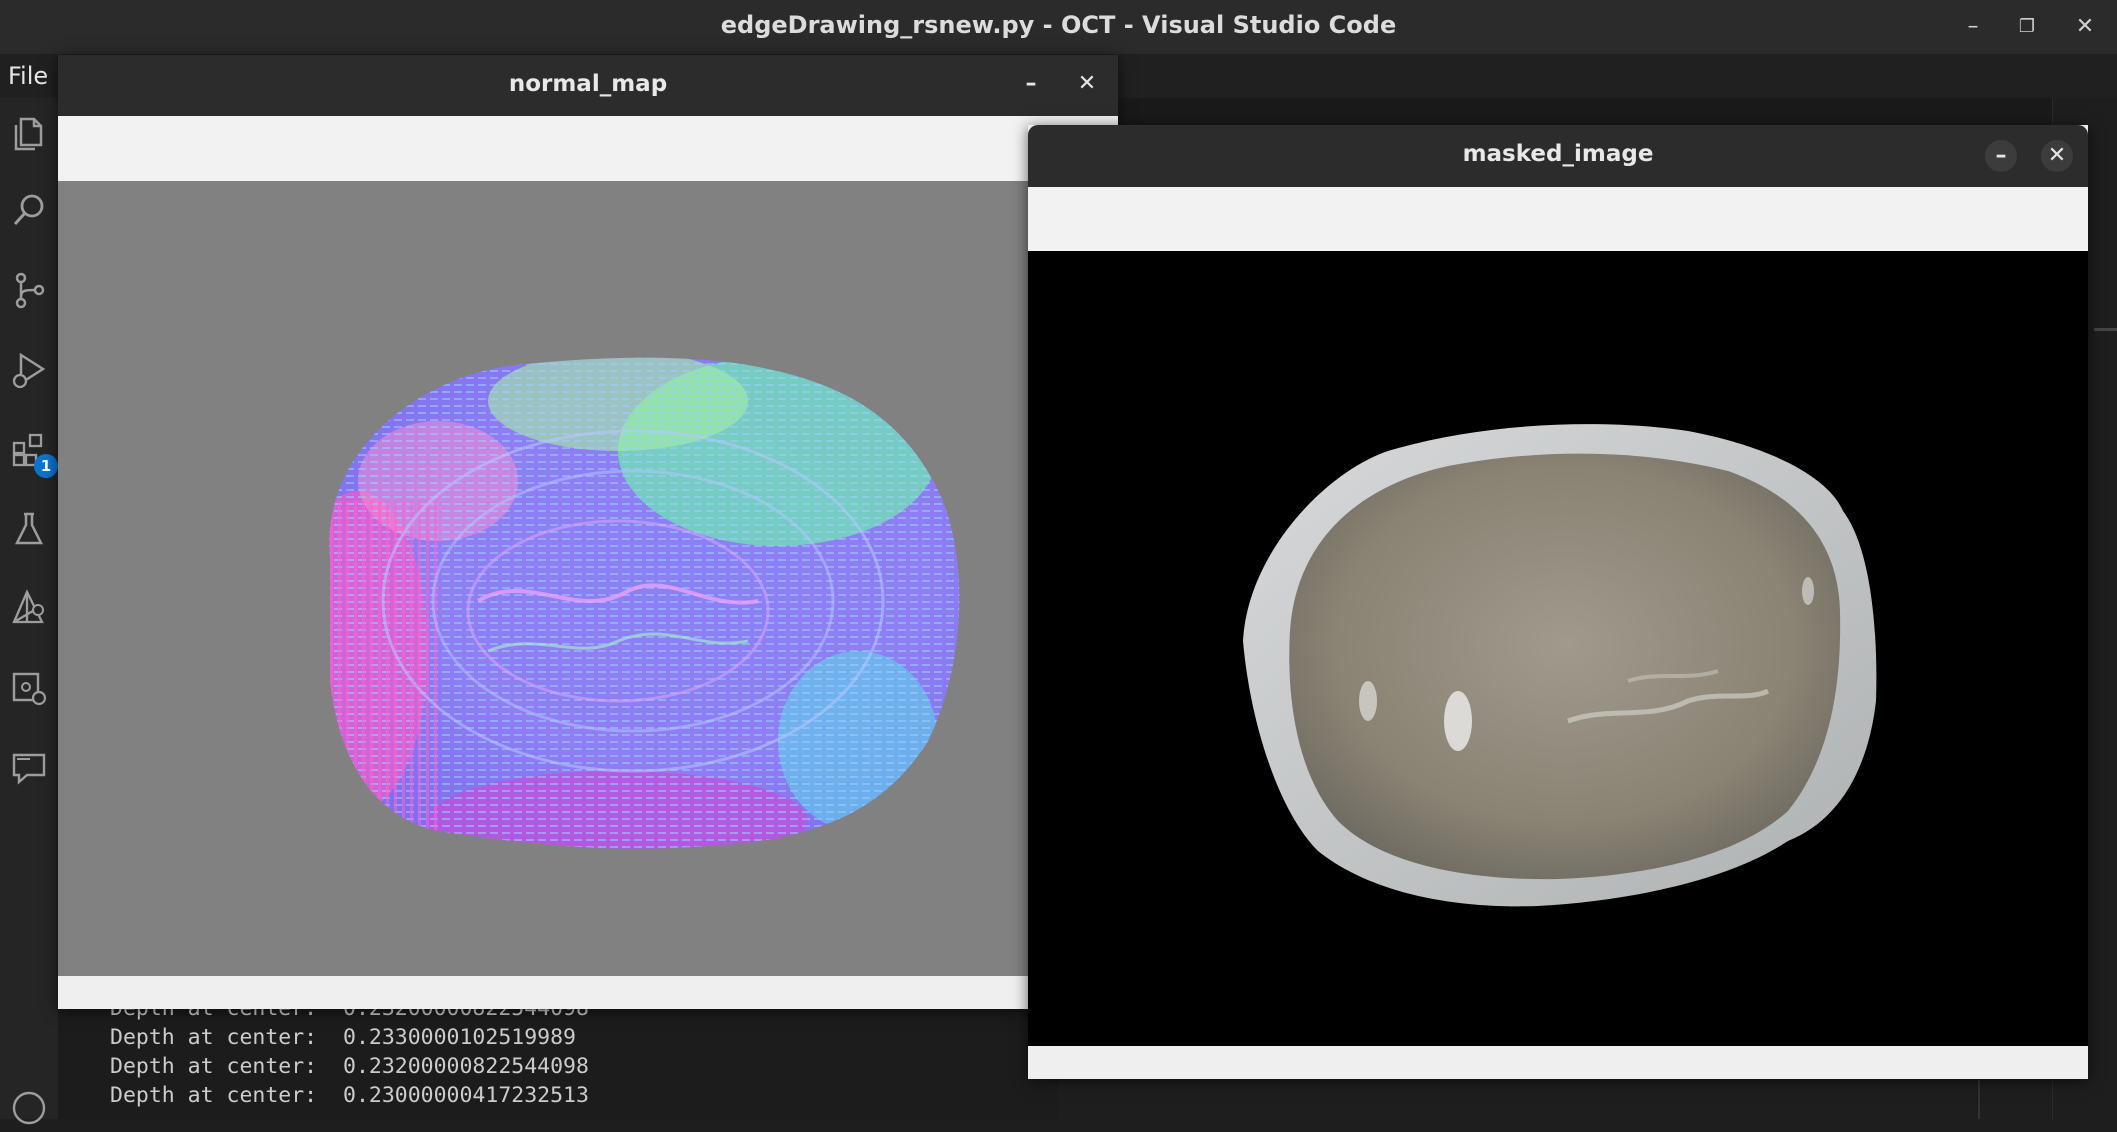 The width and height of the screenshot is (2117, 1132). What do you see at coordinates (28, 76) in the screenshot?
I see `menu-file: File` at bounding box center [28, 76].